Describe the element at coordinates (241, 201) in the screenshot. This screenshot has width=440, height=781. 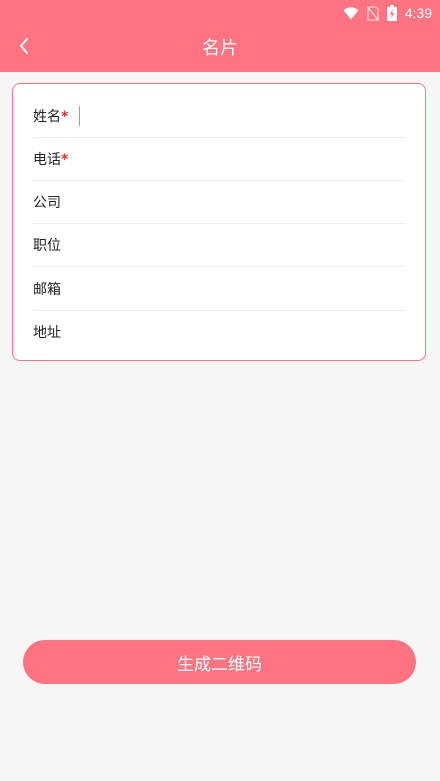
I see `company-input` at that location.